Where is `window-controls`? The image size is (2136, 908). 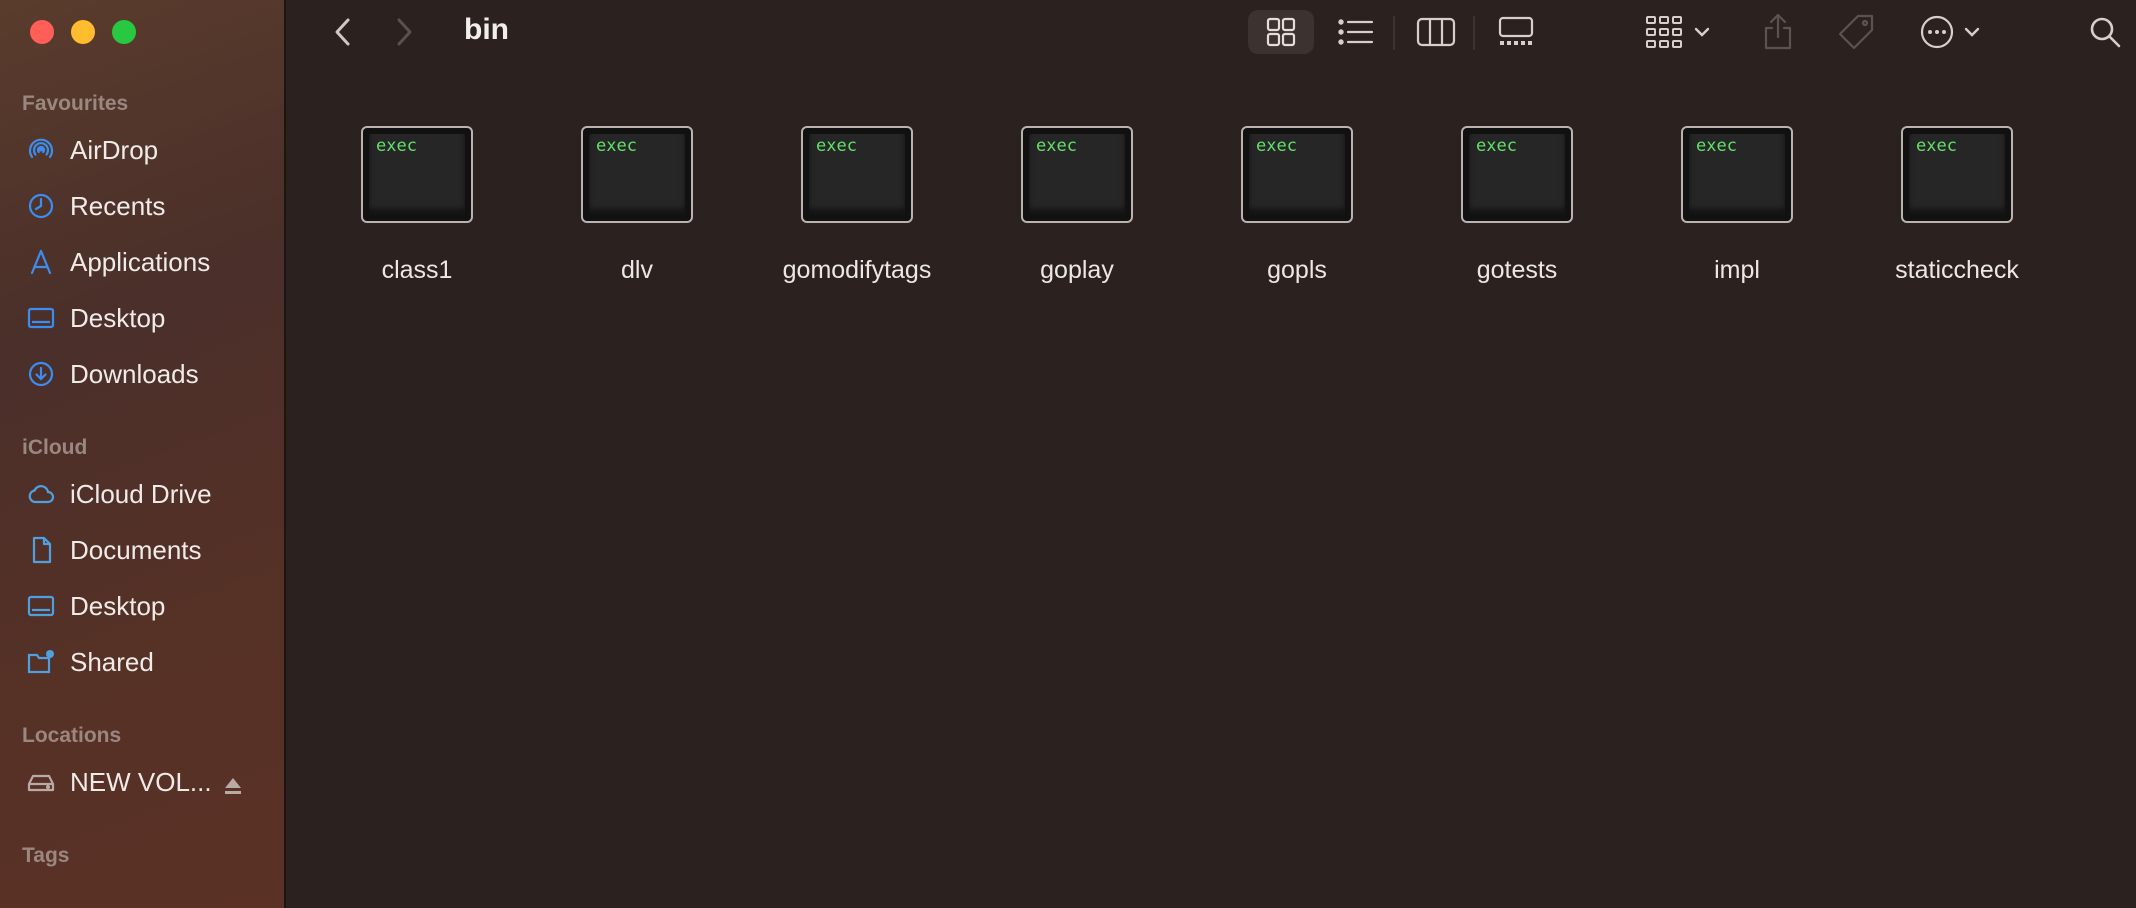
window-controls is located at coordinates (83, 32).